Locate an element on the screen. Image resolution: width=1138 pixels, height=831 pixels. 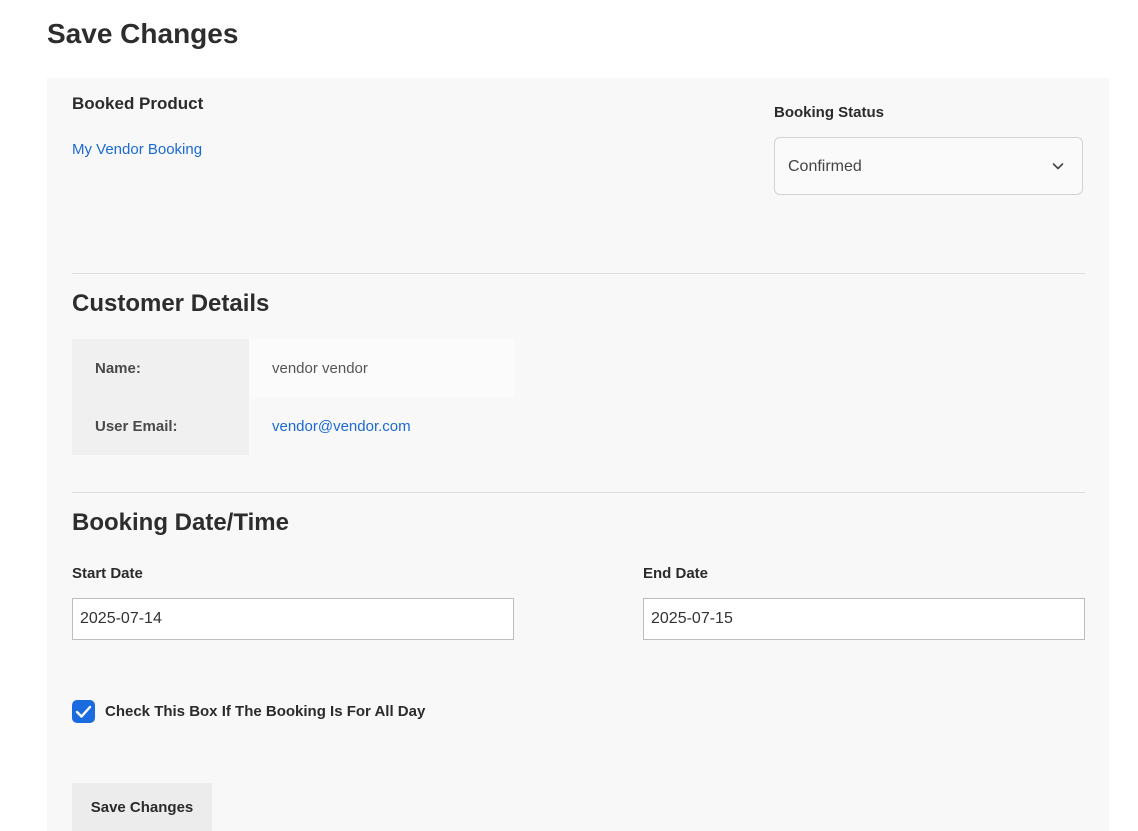
customer-details-heading: Customer Details is located at coordinates (171, 303).